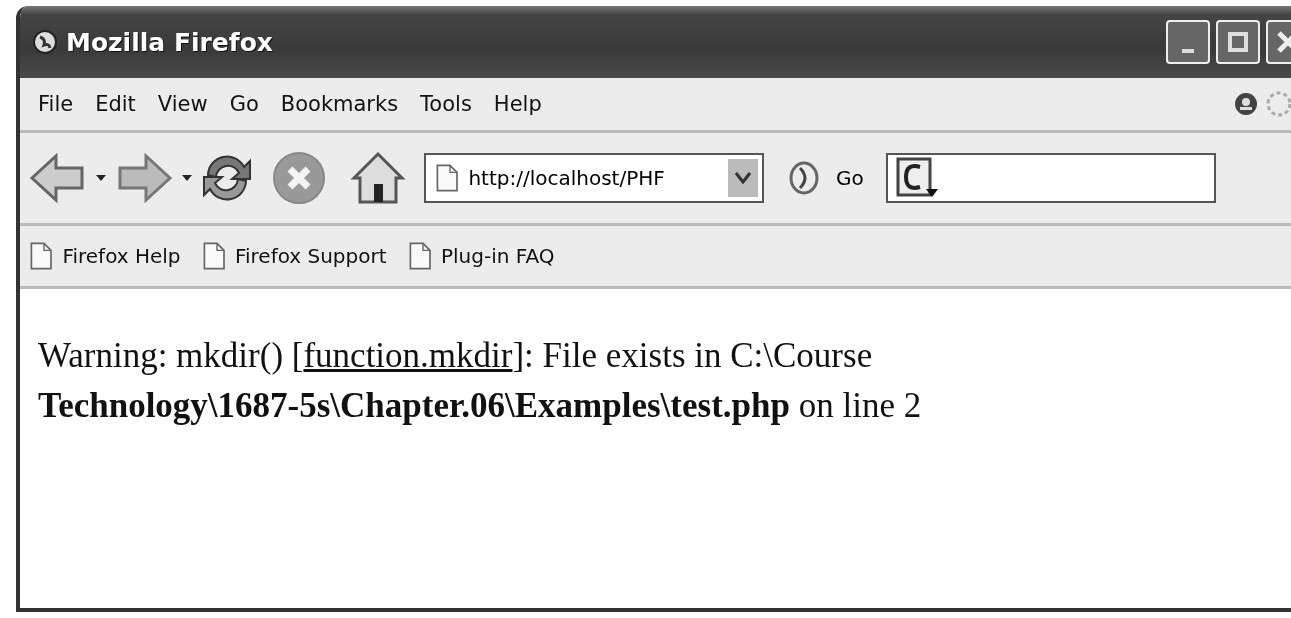 The height and width of the screenshot is (618, 1291). I want to click on user-icon, so click(1246, 104).